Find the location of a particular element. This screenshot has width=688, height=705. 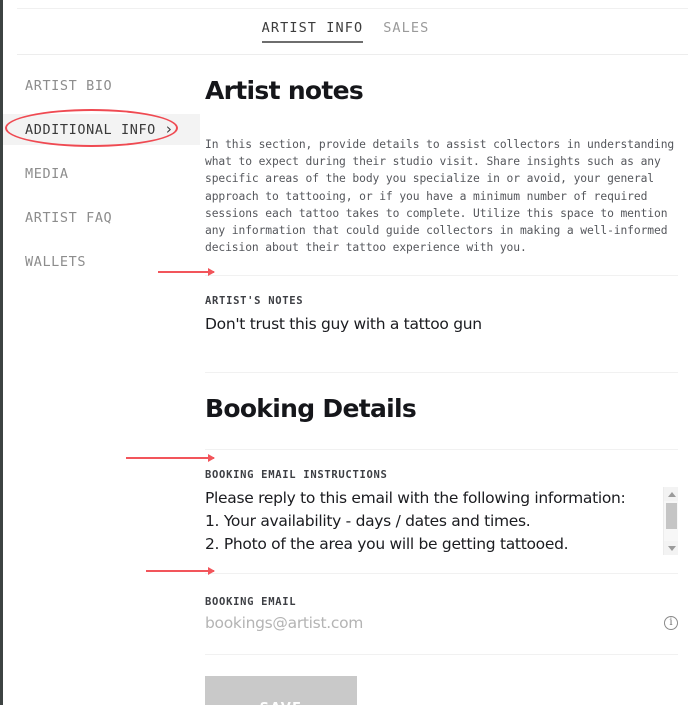

sidebar-item-additional-info: ADDITIONAL INFO › is located at coordinates (101, 129).